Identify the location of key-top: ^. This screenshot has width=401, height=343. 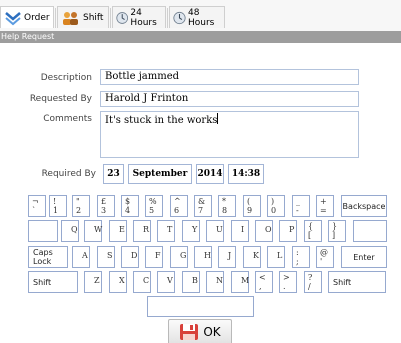
(177, 201).